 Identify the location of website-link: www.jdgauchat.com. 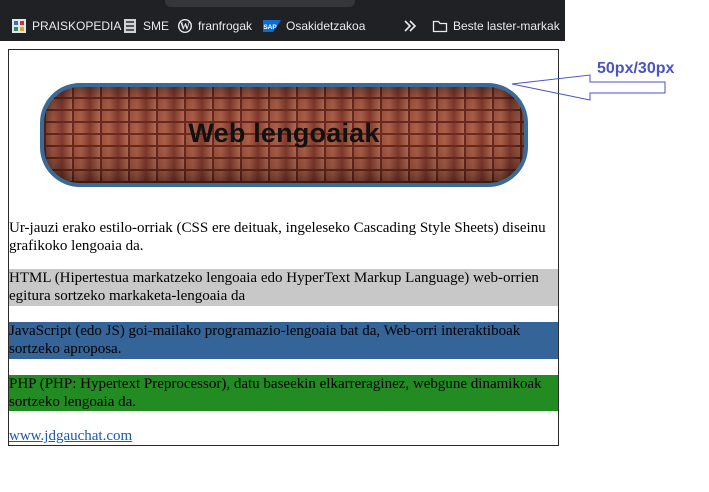
(70, 436).